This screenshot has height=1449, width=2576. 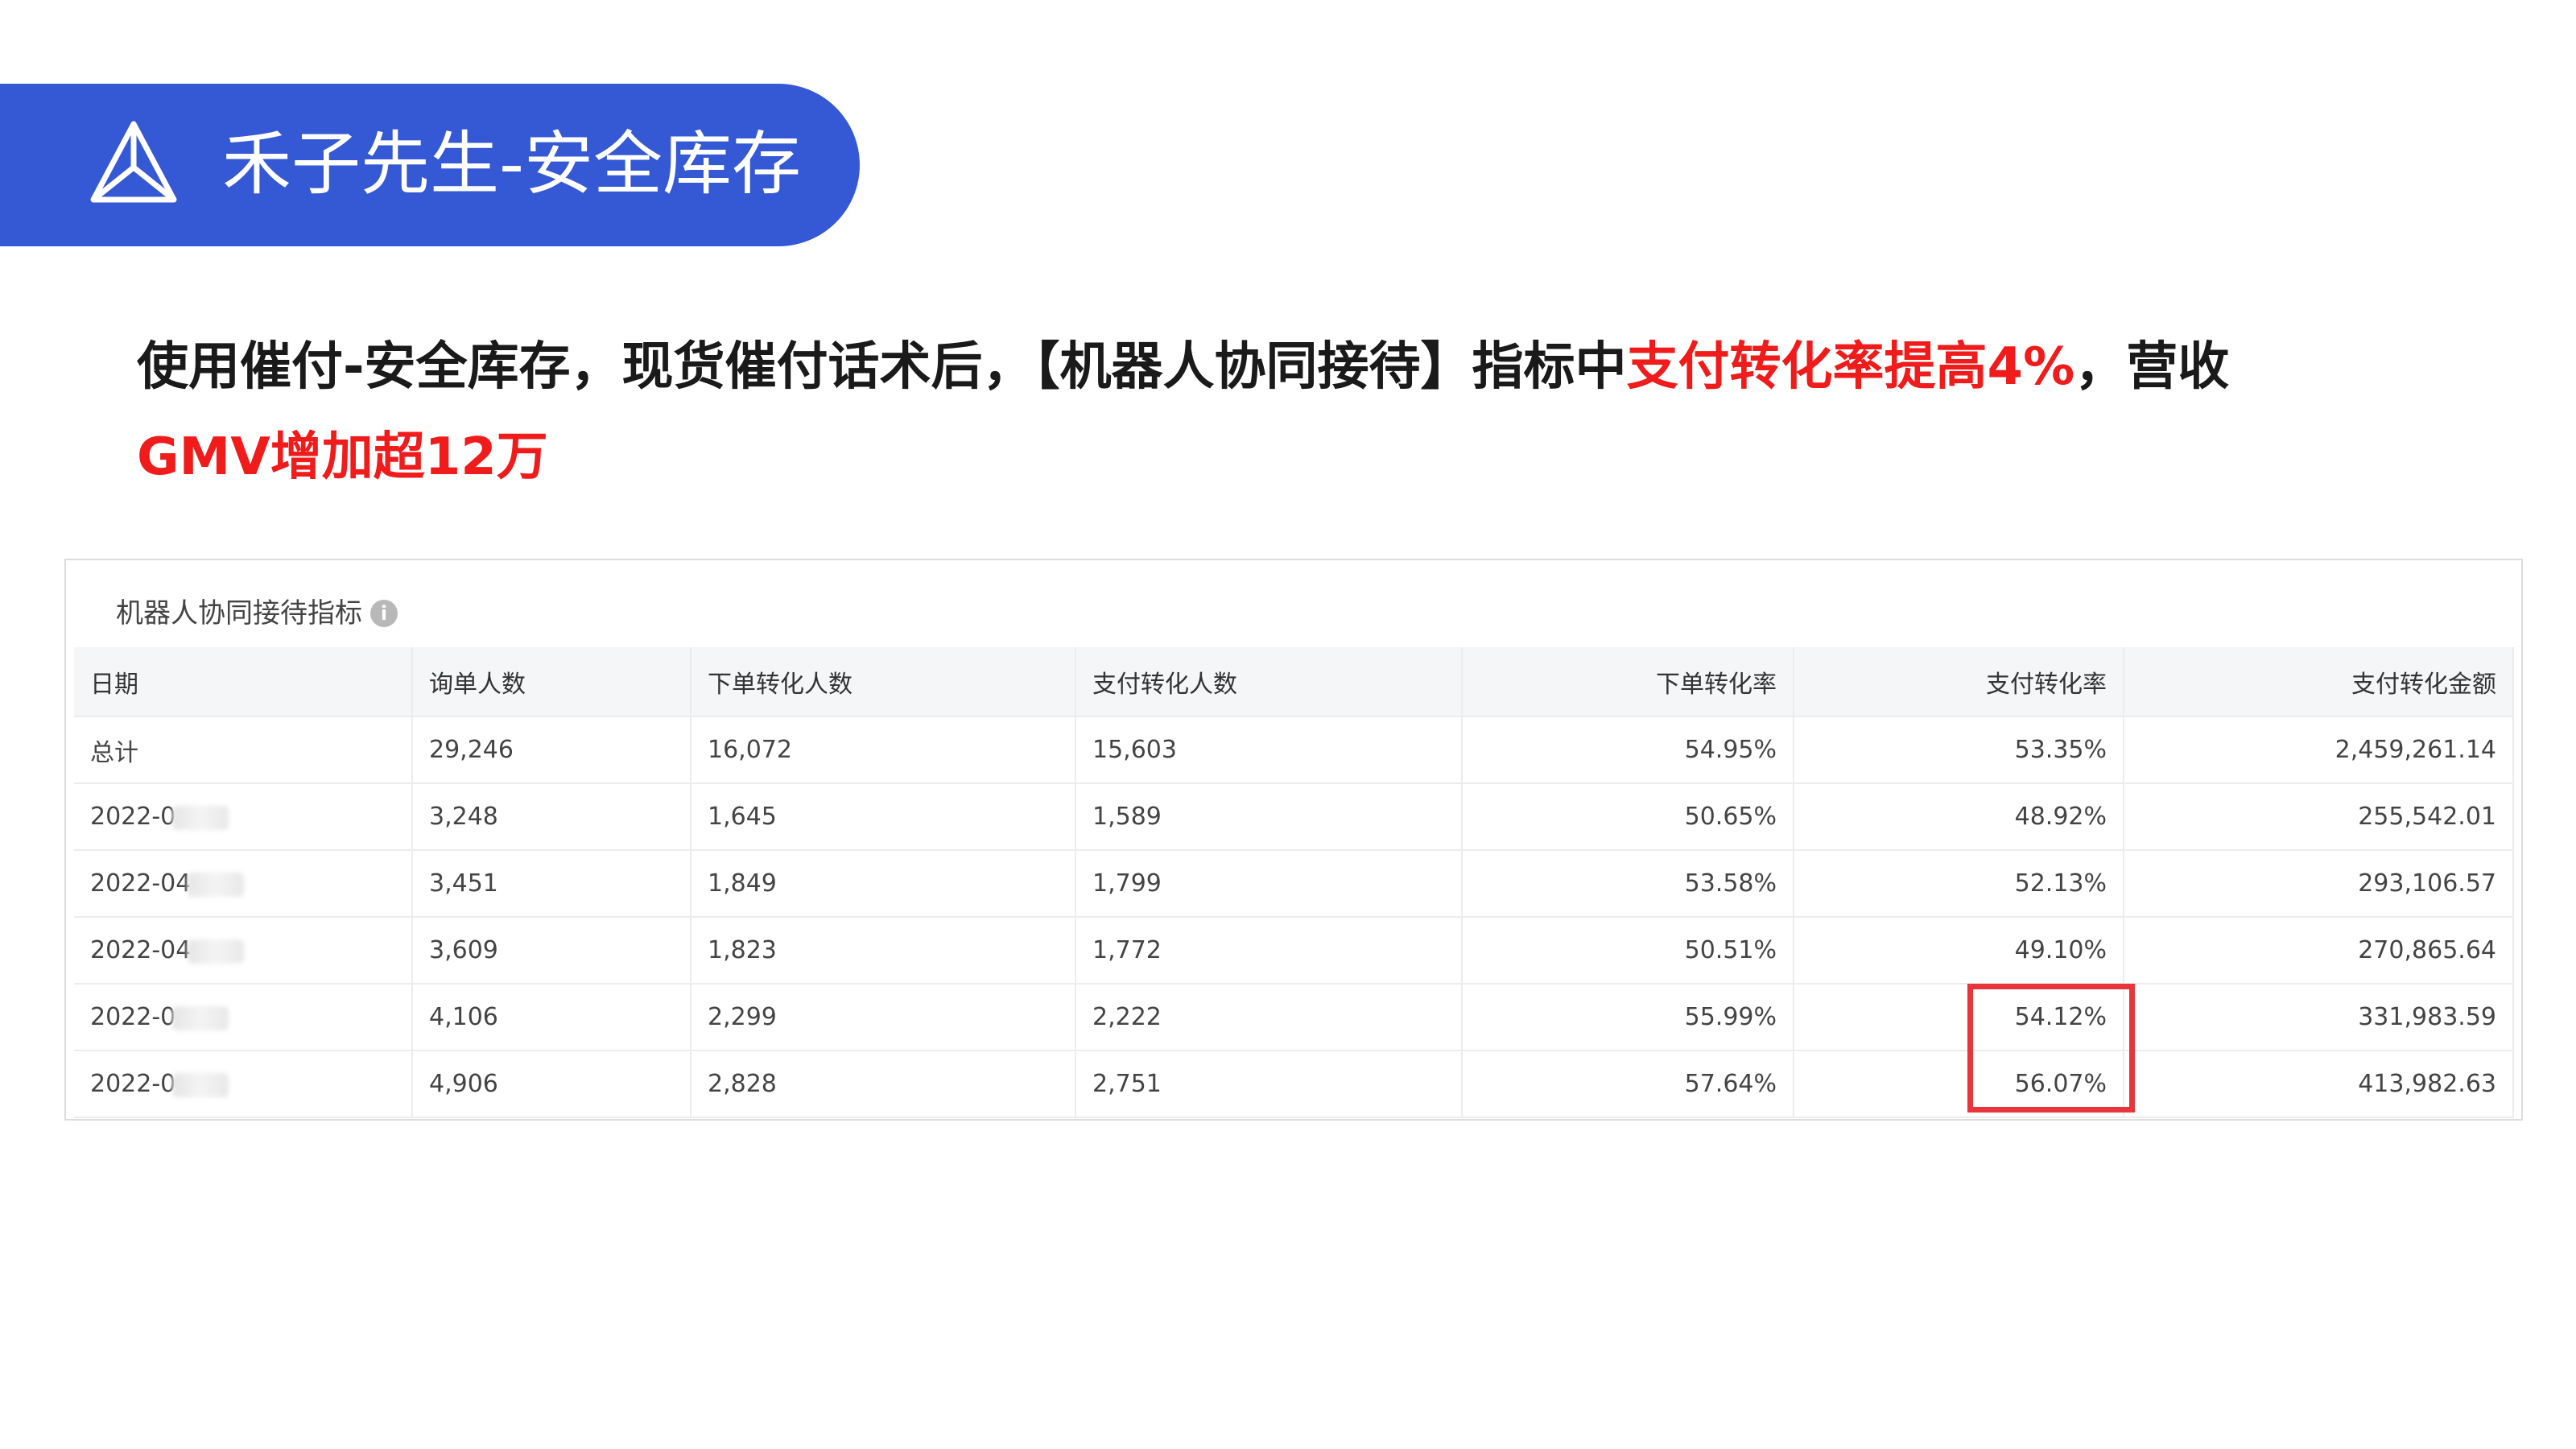 I want to click on cell-inquiries: 4,106, so click(x=551, y=1017).